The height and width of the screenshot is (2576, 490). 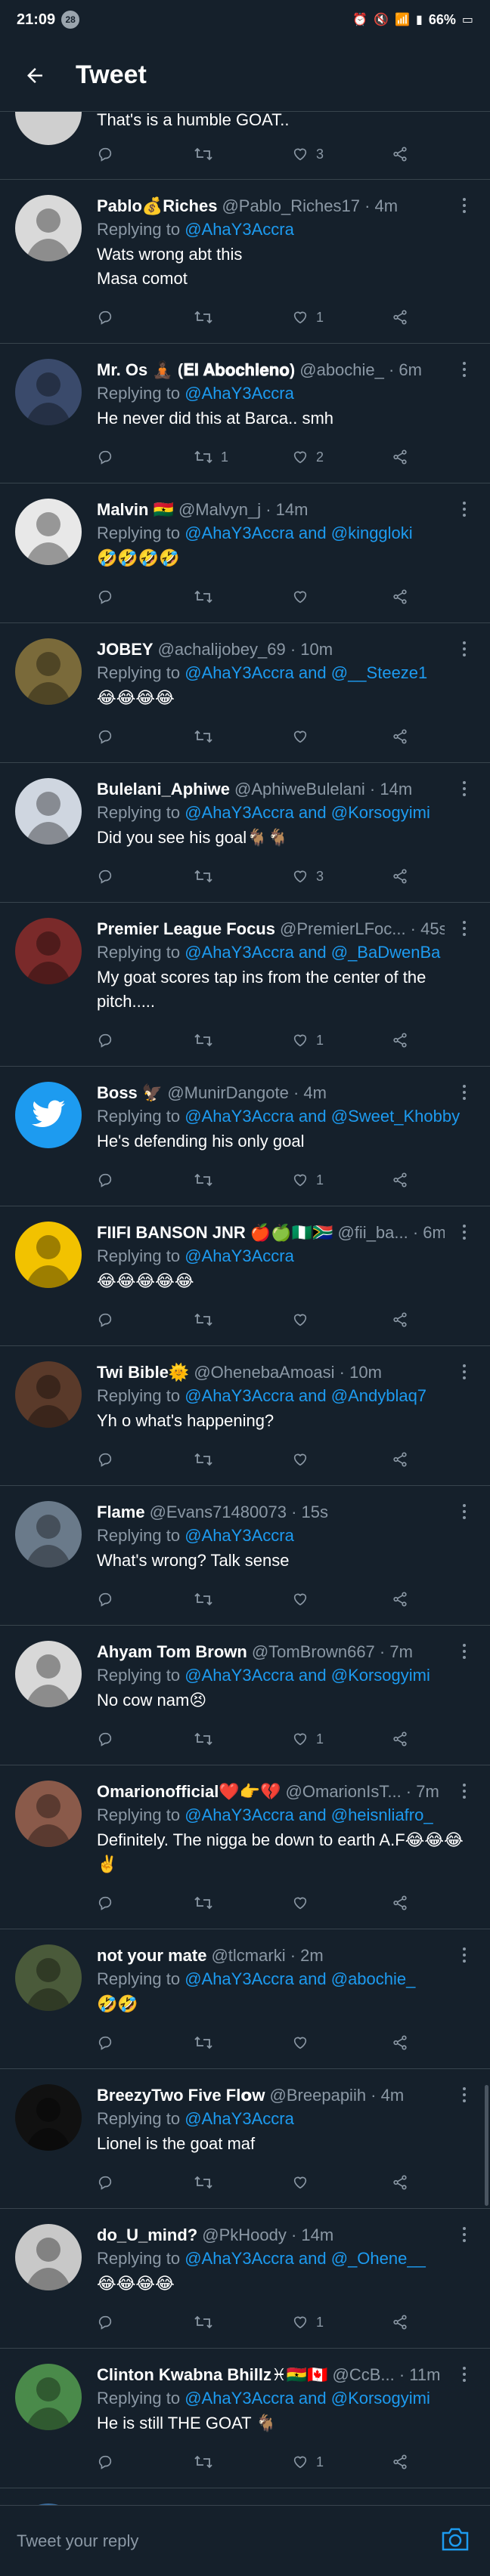 I want to click on mention-link: @AhaY3Accra and @kinggloki, so click(x=299, y=533).